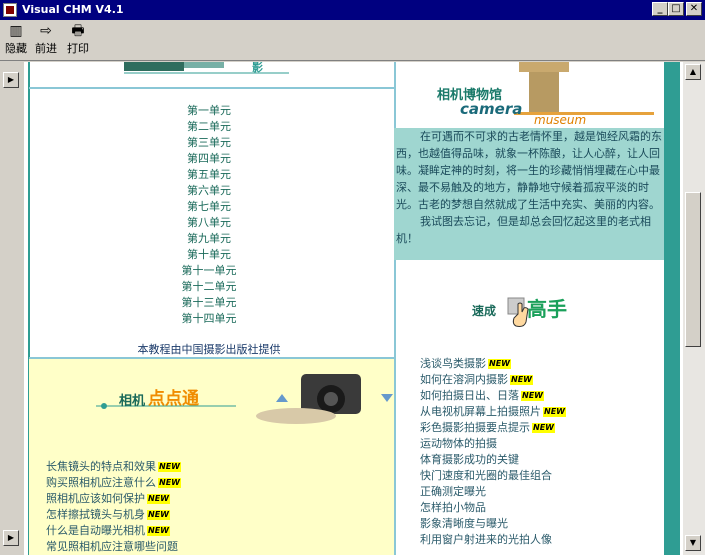 The height and width of the screenshot is (555, 705). What do you see at coordinates (11, 308) in the screenshot?
I see `nav-pane-collapsed: ▶ ▶` at bounding box center [11, 308].